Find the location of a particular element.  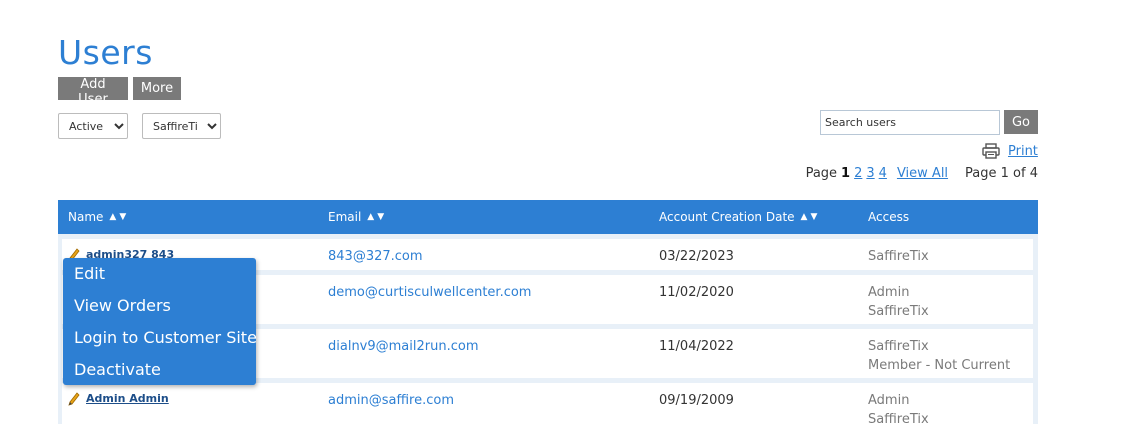

user-name-cell: Admin Admin is located at coordinates (118, 398).